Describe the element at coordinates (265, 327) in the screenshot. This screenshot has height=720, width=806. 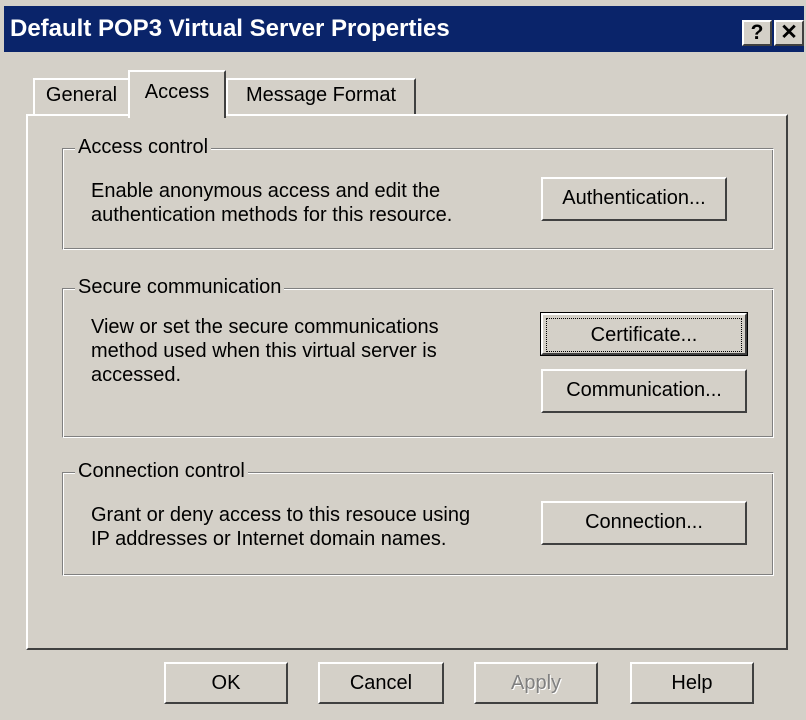
I see `secure-communication-description-line: View or set the secure communications` at that location.